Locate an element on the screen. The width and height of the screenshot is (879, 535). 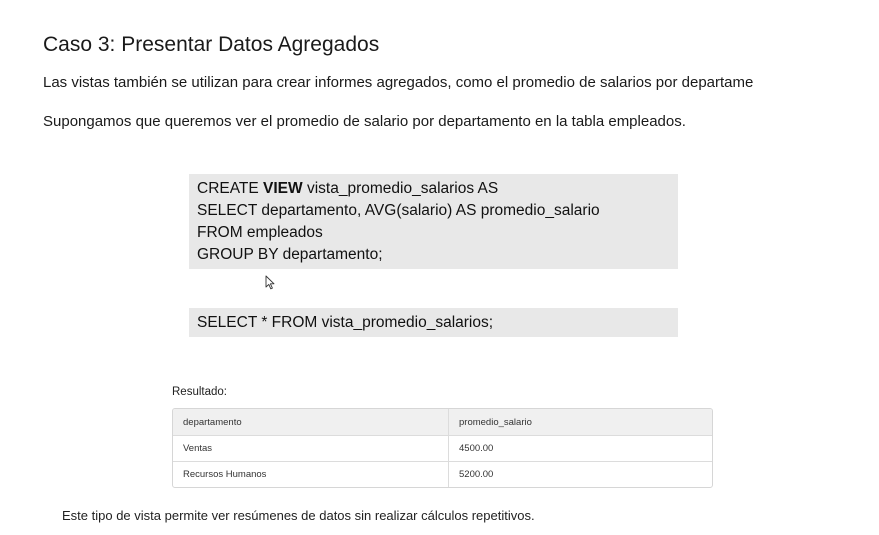
table-cell-promedio-salario: 5200.00 is located at coordinates (476, 474).